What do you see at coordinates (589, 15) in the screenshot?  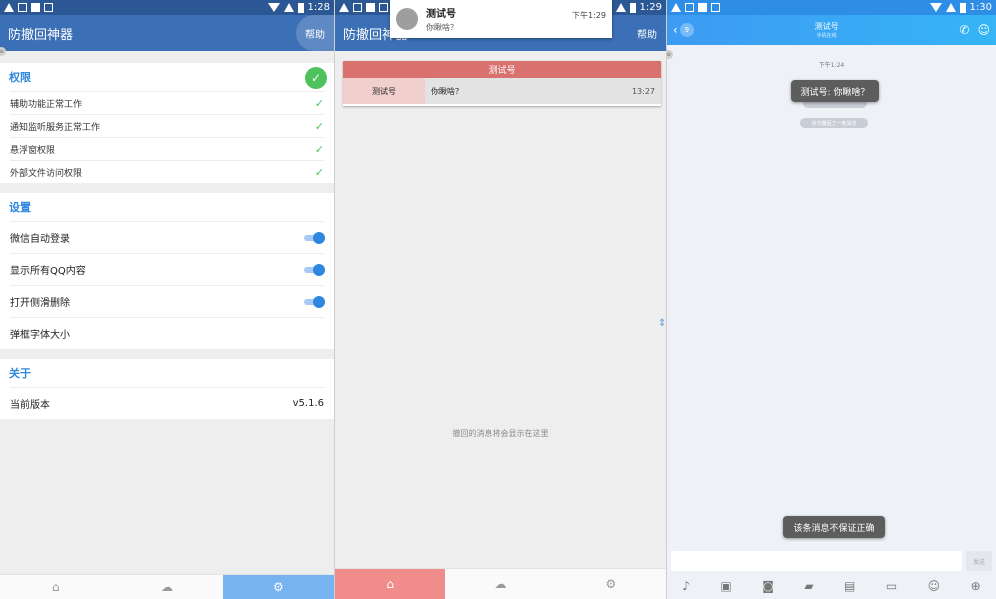 I see `notification-time: 下午1:29` at bounding box center [589, 15].